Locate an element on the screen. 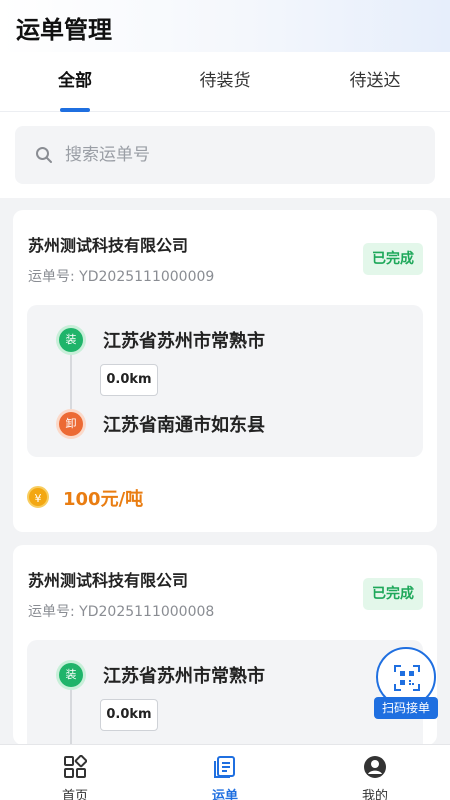 The width and height of the screenshot is (450, 800). search-section is located at coordinates (225, 155).